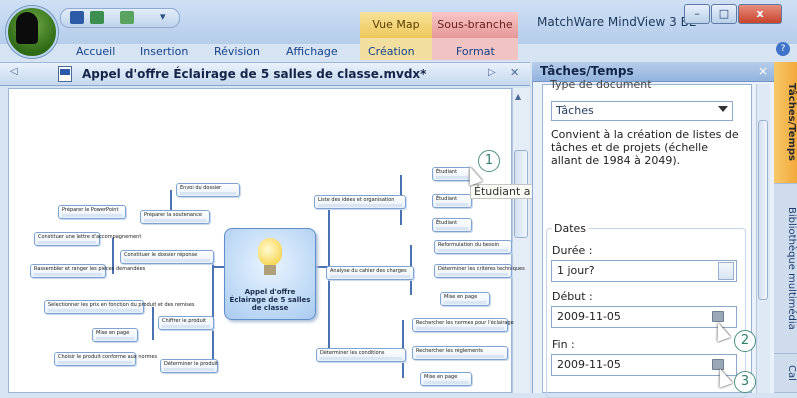 This screenshot has width=797, height=398. Describe the element at coordinates (473, 247) in the screenshot. I see `subtopic-node: Reformulation du besoin` at that location.